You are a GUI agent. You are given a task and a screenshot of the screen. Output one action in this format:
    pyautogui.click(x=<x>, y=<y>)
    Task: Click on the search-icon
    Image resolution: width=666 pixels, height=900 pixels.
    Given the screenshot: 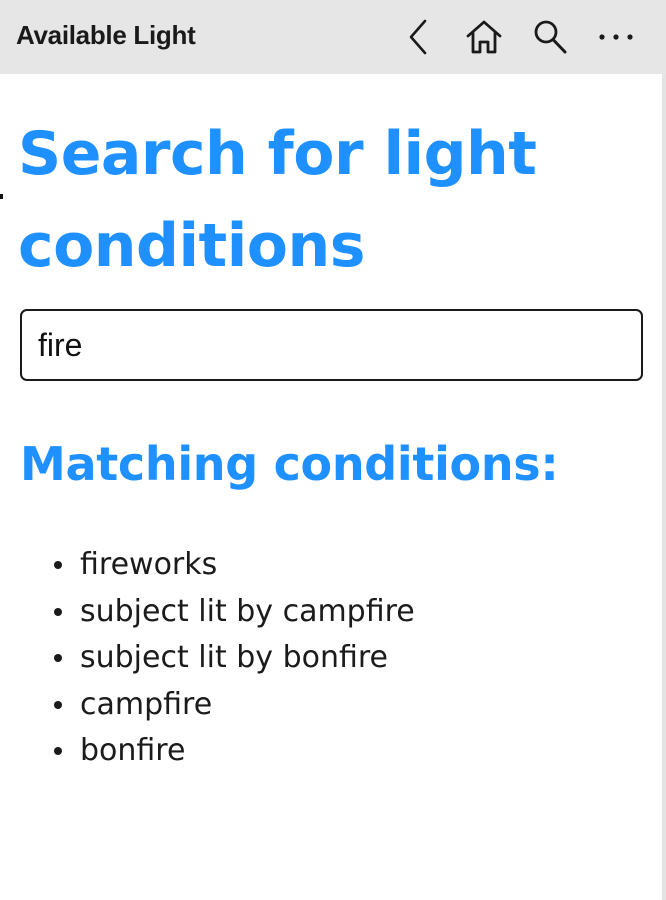 What is the action you would take?
    pyautogui.click(x=550, y=37)
    